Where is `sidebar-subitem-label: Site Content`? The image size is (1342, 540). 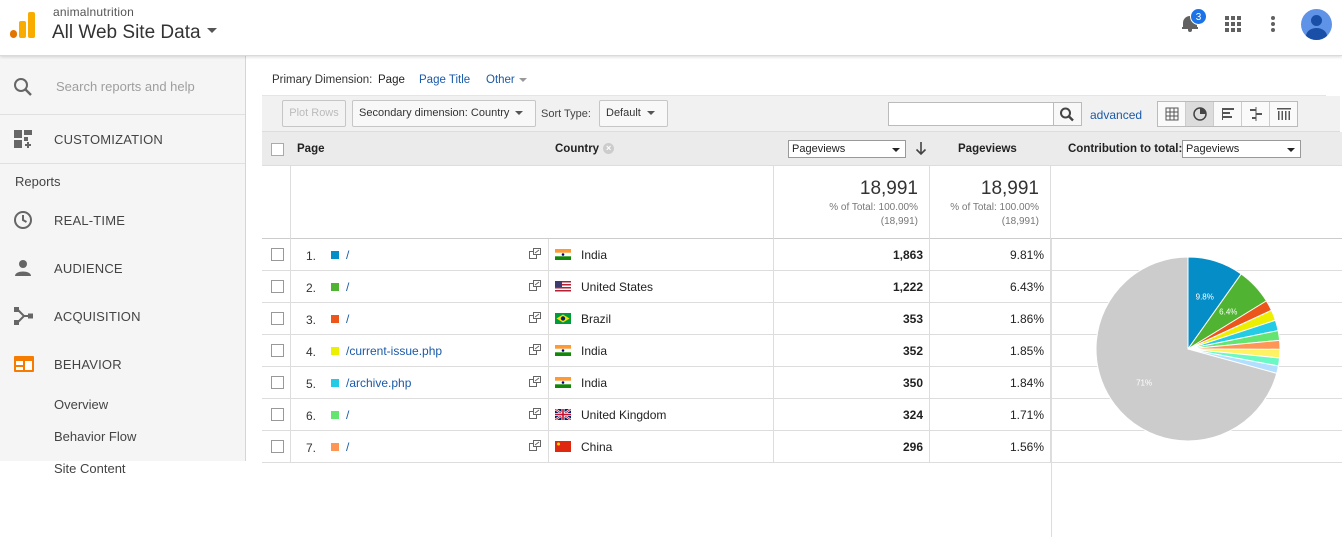
sidebar-subitem-label: Site Content is located at coordinates (90, 468).